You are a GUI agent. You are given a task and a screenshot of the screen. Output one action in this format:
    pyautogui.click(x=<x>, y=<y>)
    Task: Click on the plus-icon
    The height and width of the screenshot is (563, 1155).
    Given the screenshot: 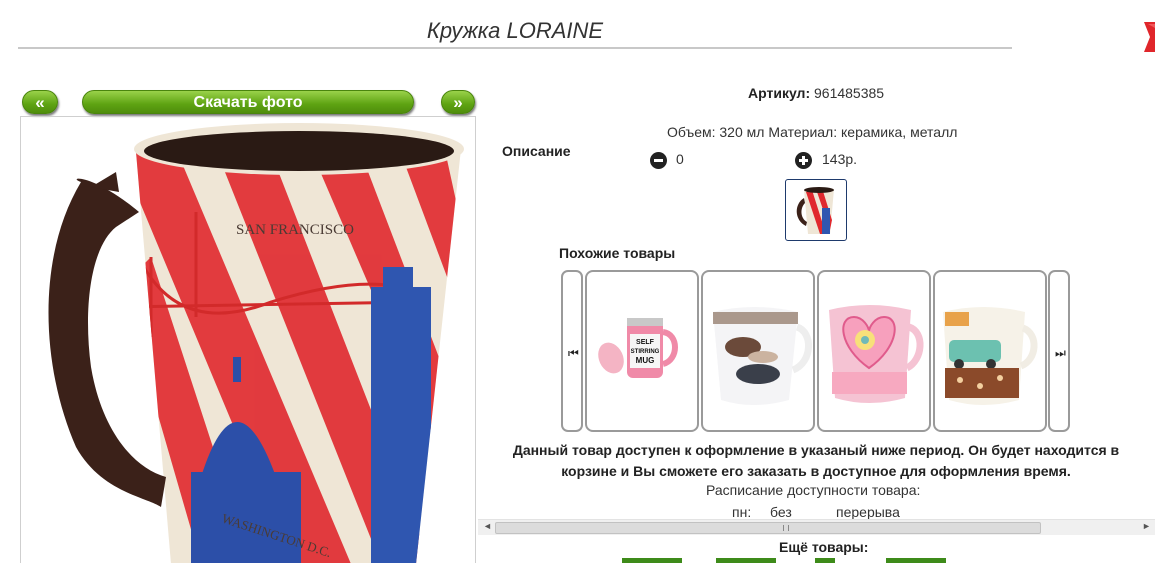 What is the action you would take?
    pyautogui.click(x=803, y=160)
    